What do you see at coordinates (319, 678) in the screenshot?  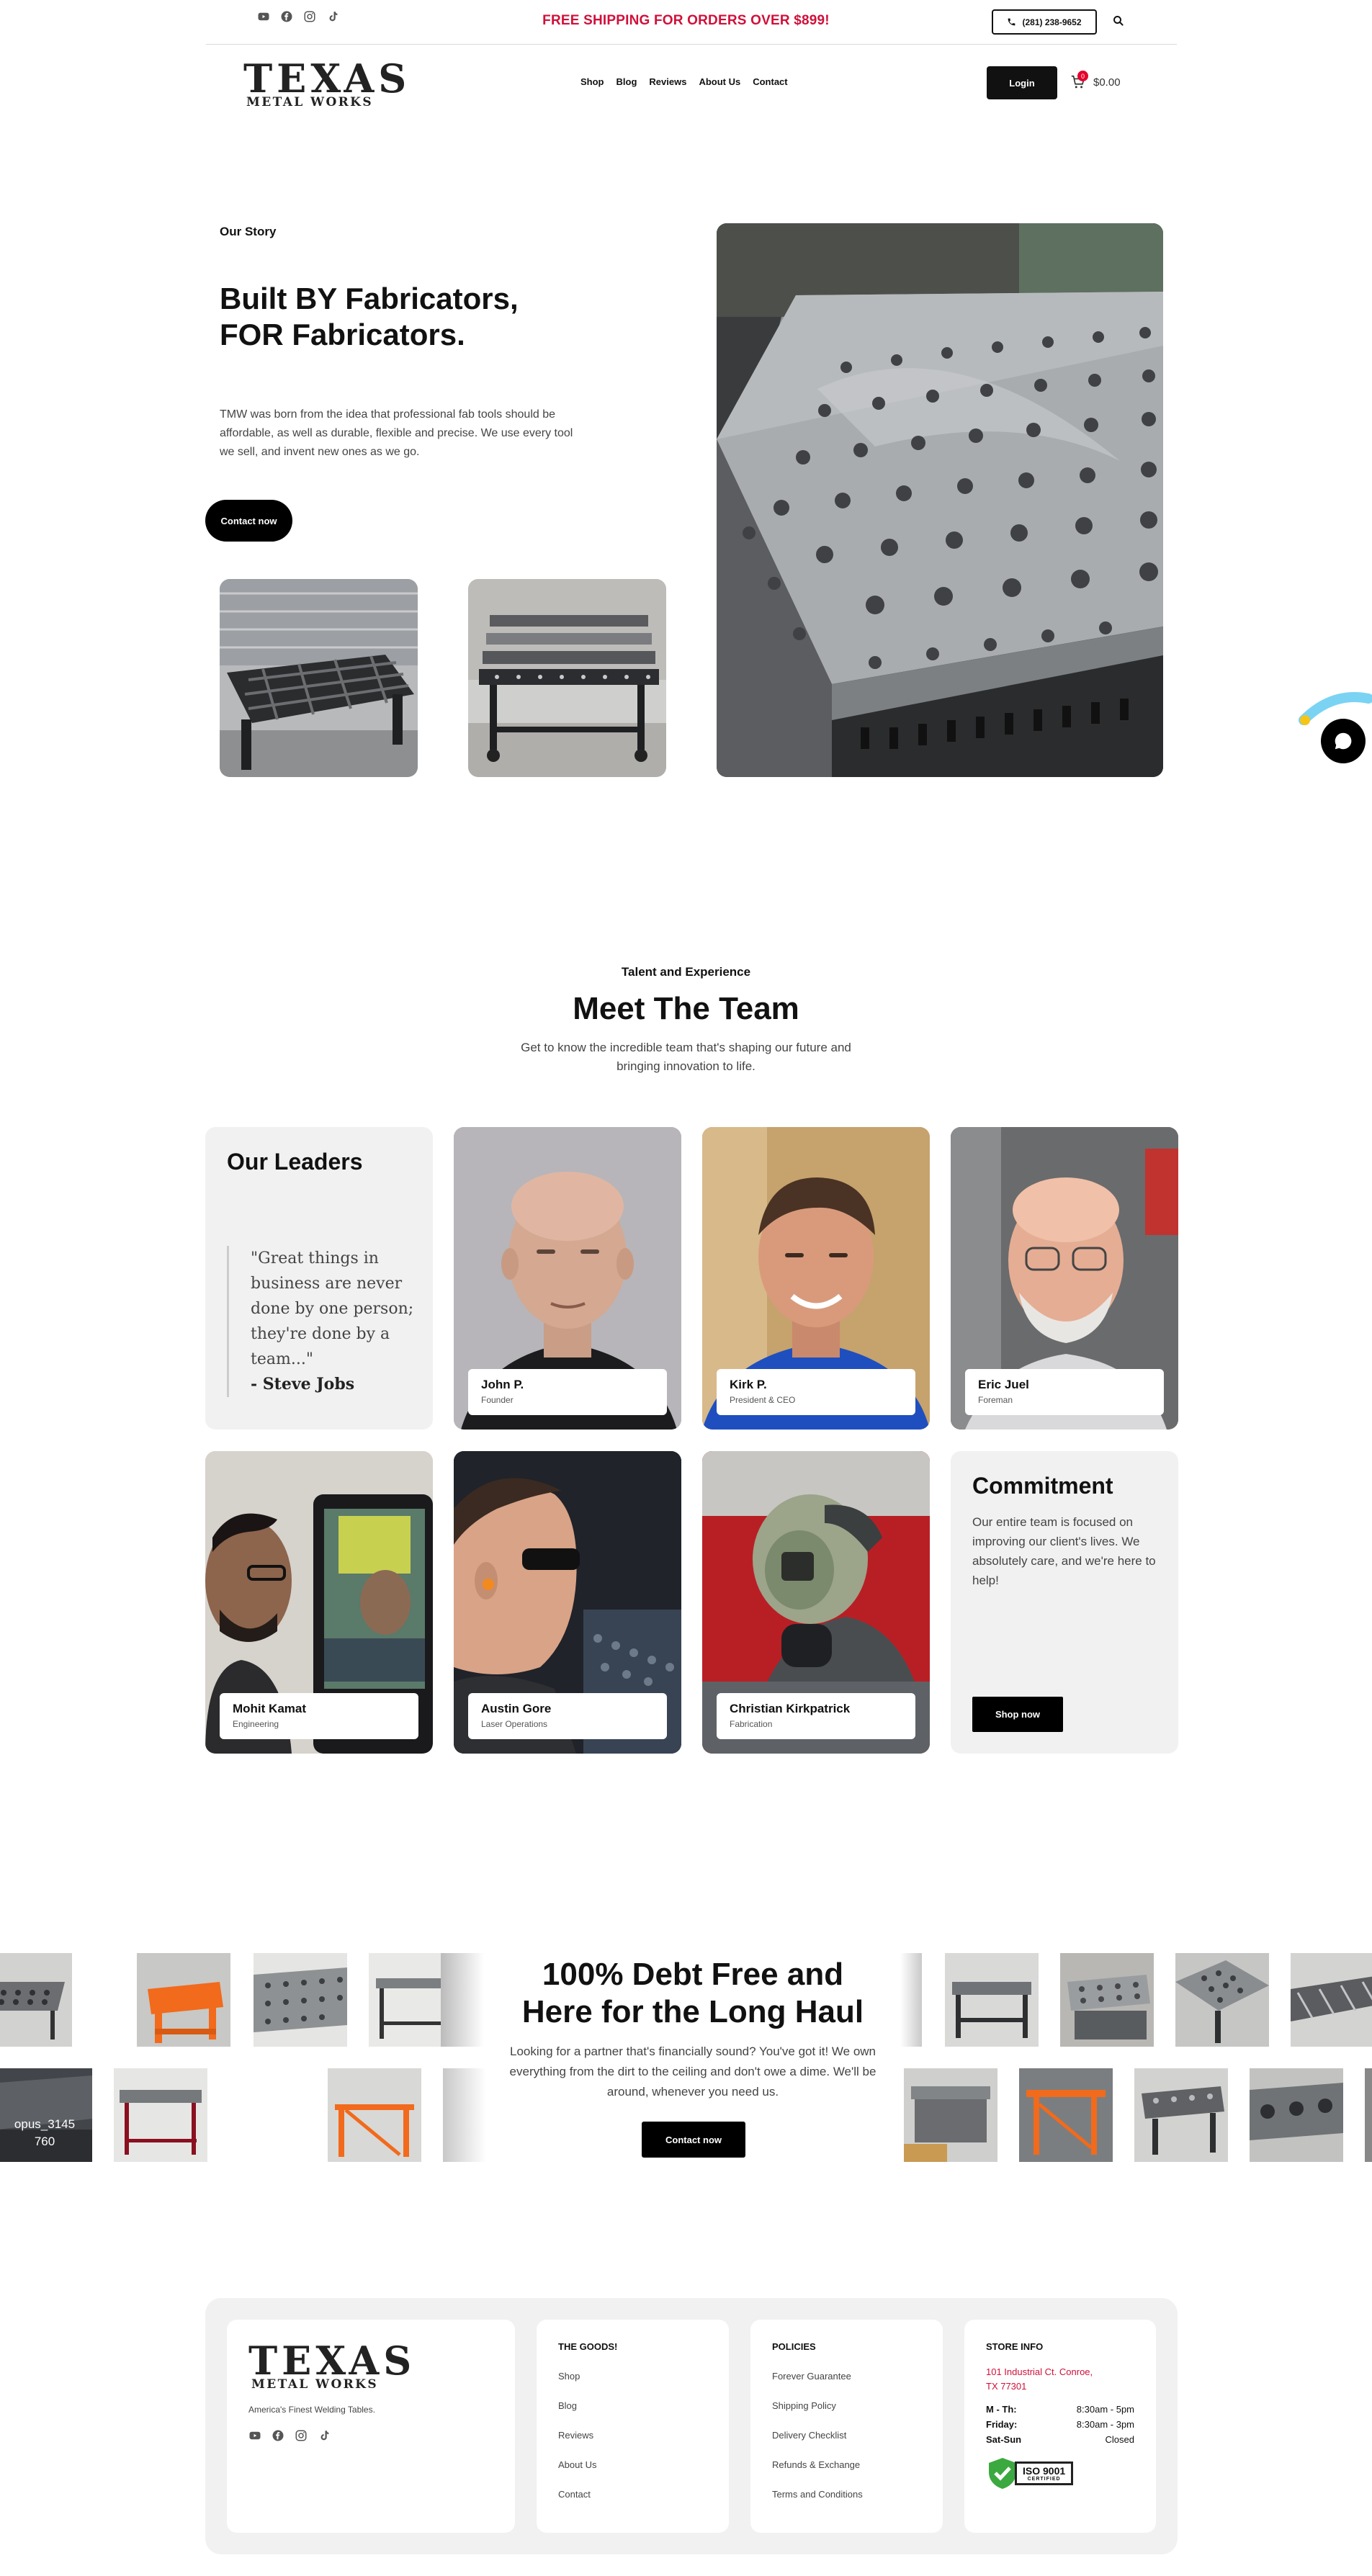 I see `story-photo-frame` at bounding box center [319, 678].